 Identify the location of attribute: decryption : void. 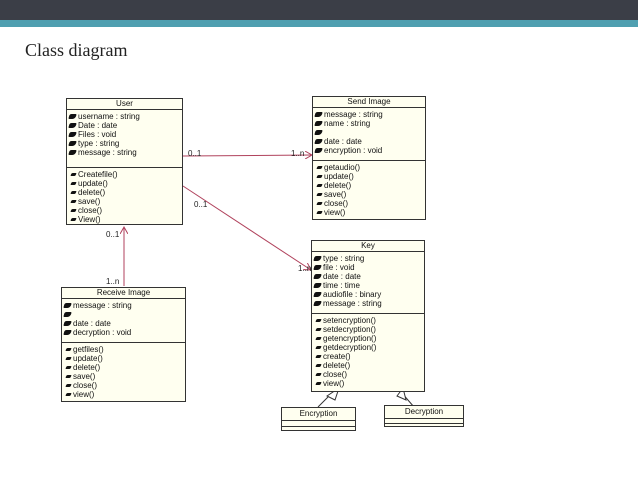
(123, 332).